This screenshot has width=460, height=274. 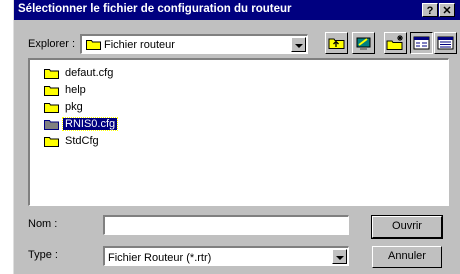 What do you see at coordinates (194, 44) in the screenshot?
I see `lookin-combobox: Fichier routeur` at bounding box center [194, 44].